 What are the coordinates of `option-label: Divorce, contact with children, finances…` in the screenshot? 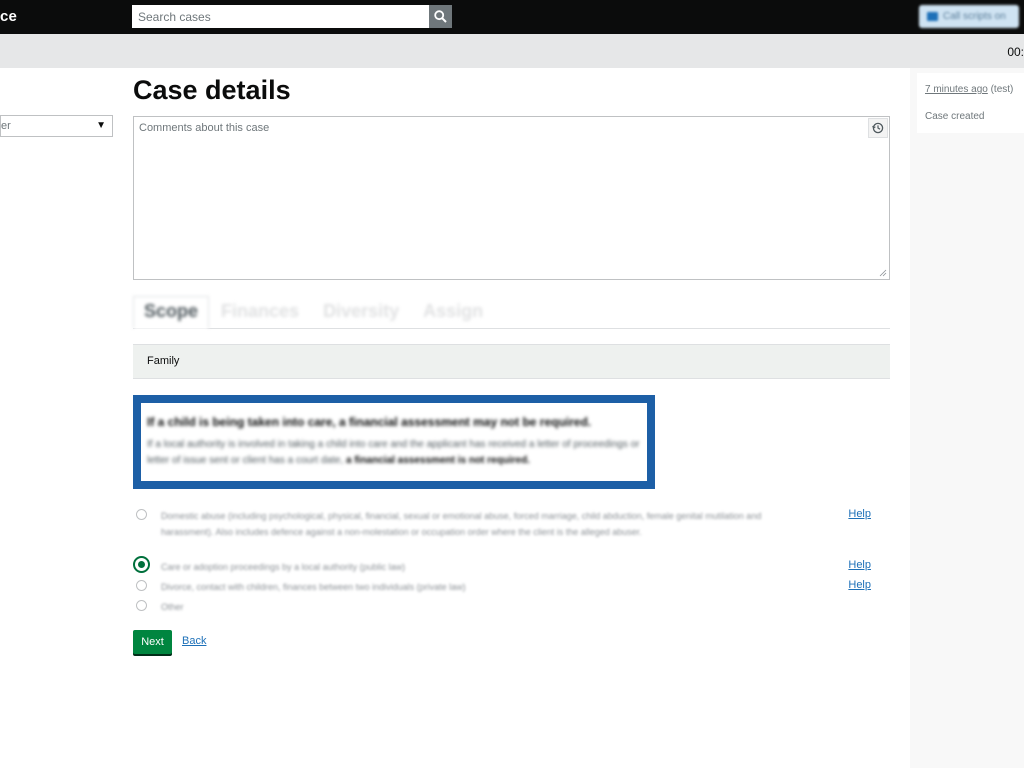 It's located at (313, 587).